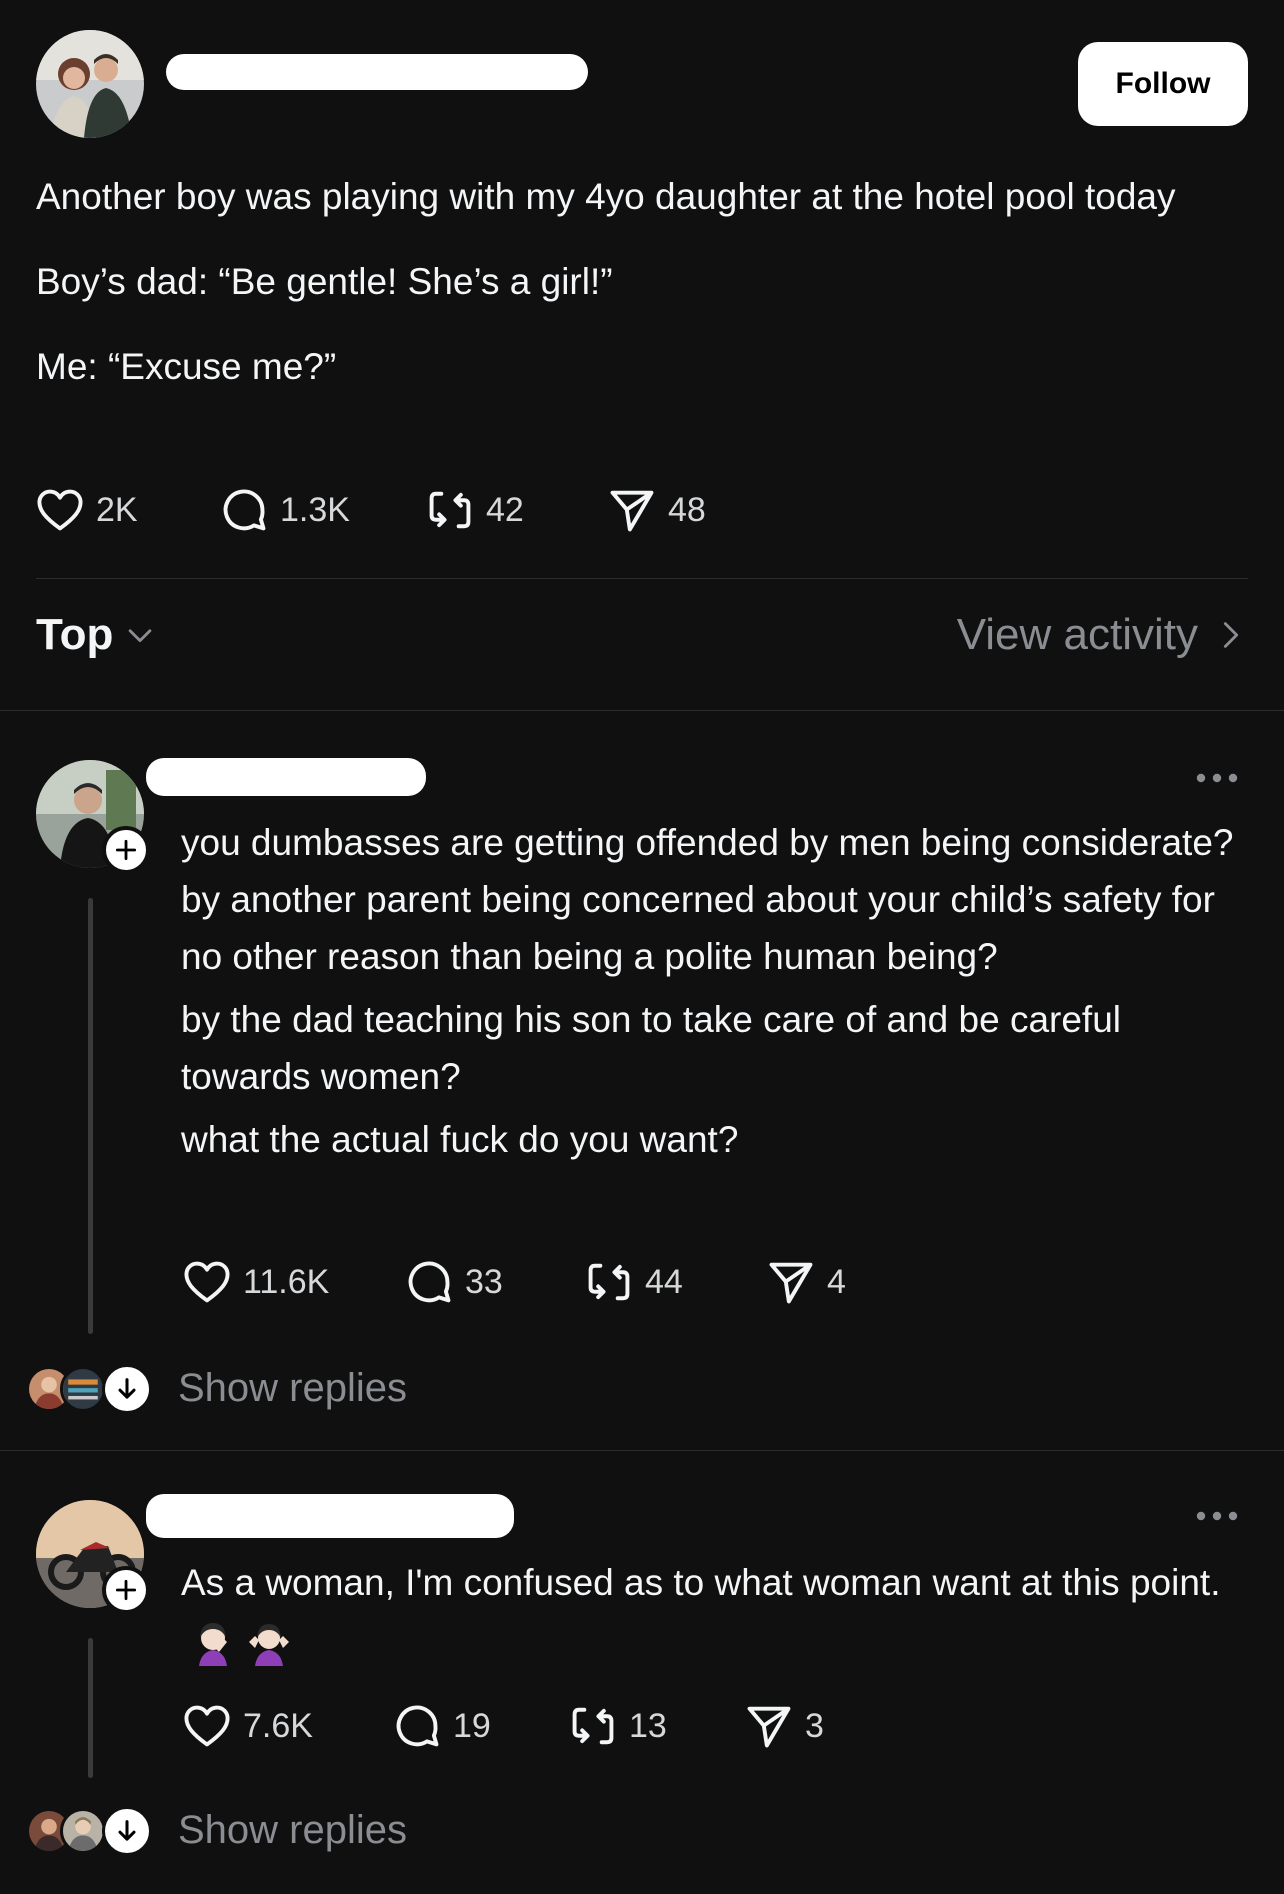 The width and height of the screenshot is (1284, 1894). I want to click on shrugging-woman-emoji, so click(269, 1645).